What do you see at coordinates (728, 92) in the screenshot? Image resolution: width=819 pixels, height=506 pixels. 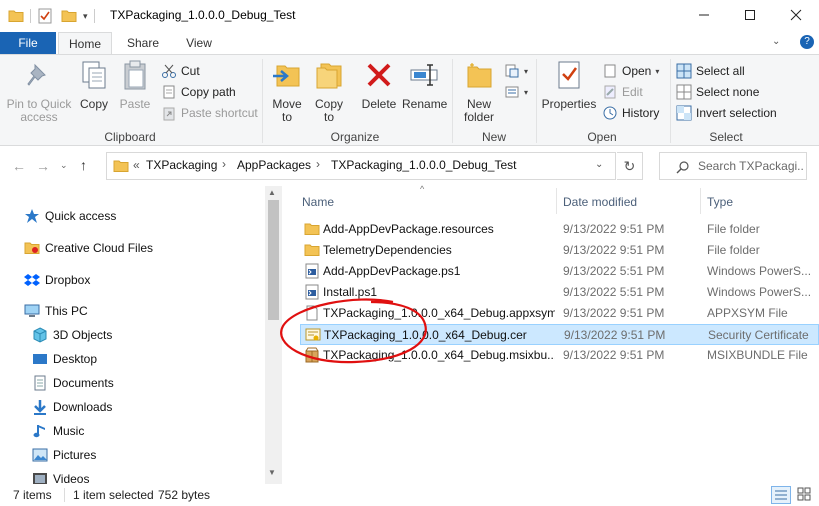 I see `select-none-label: Select none` at bounding box center [728, 92].